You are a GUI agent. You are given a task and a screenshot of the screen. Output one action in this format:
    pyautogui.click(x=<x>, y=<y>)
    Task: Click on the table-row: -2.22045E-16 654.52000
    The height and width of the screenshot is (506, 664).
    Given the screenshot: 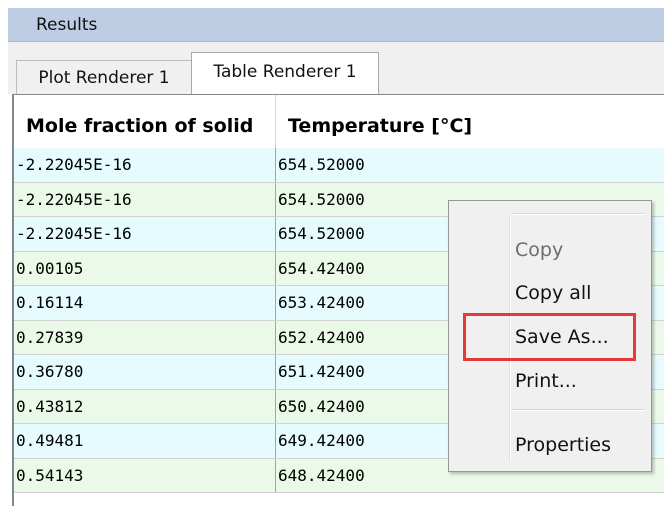 What is the action you would take?
    pyautogui.click(x=339, y=165)
    